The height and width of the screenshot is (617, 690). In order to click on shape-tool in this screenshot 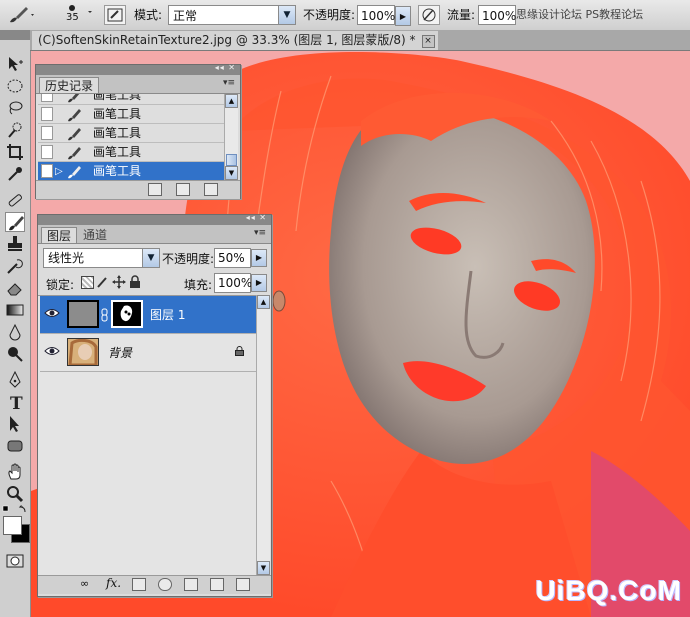, I will do `click(15, 446)`.